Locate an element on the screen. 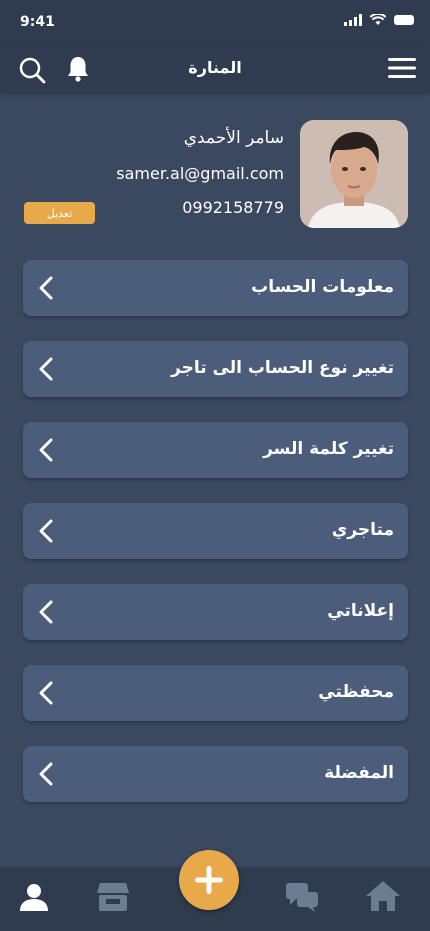 This screenshot has height=931, width=430. menu-item-label: تغيير كلمة السر is located at coordinates (328, 449).